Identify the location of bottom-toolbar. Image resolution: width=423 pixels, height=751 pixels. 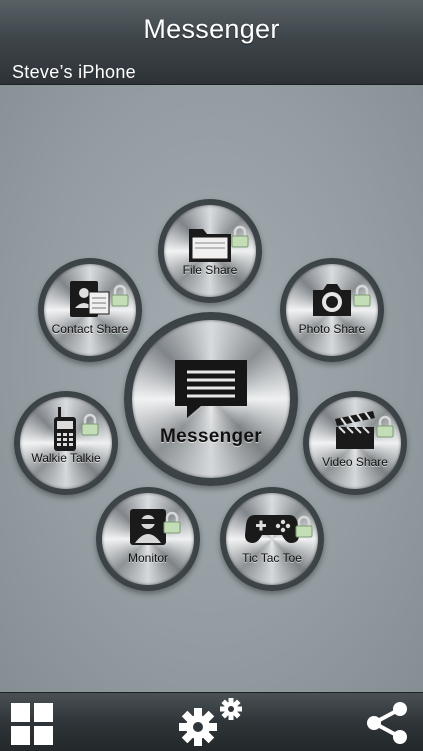
(211, 721).